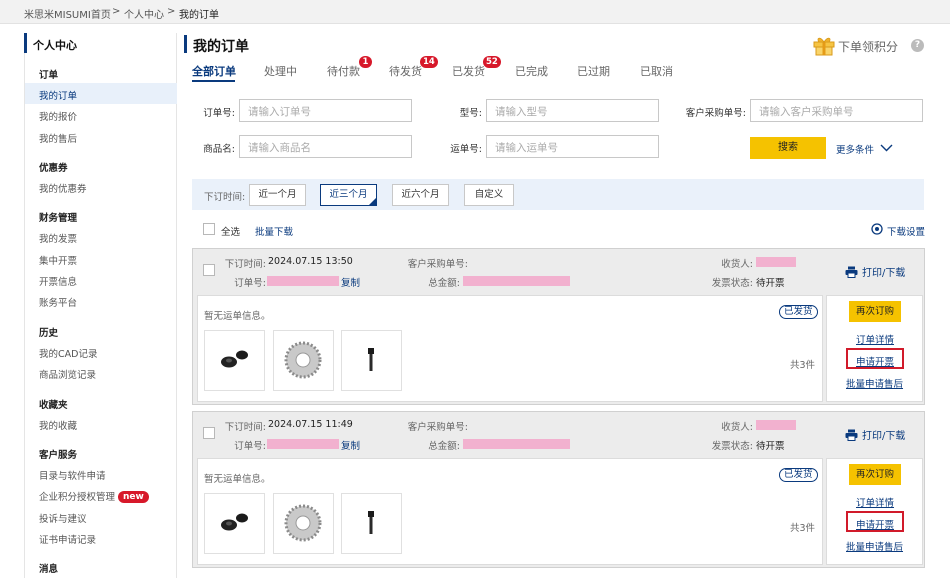 This screenshot has height=578, width=950. I want to click on print-download-label: 打印/下载, so click(884, 436).